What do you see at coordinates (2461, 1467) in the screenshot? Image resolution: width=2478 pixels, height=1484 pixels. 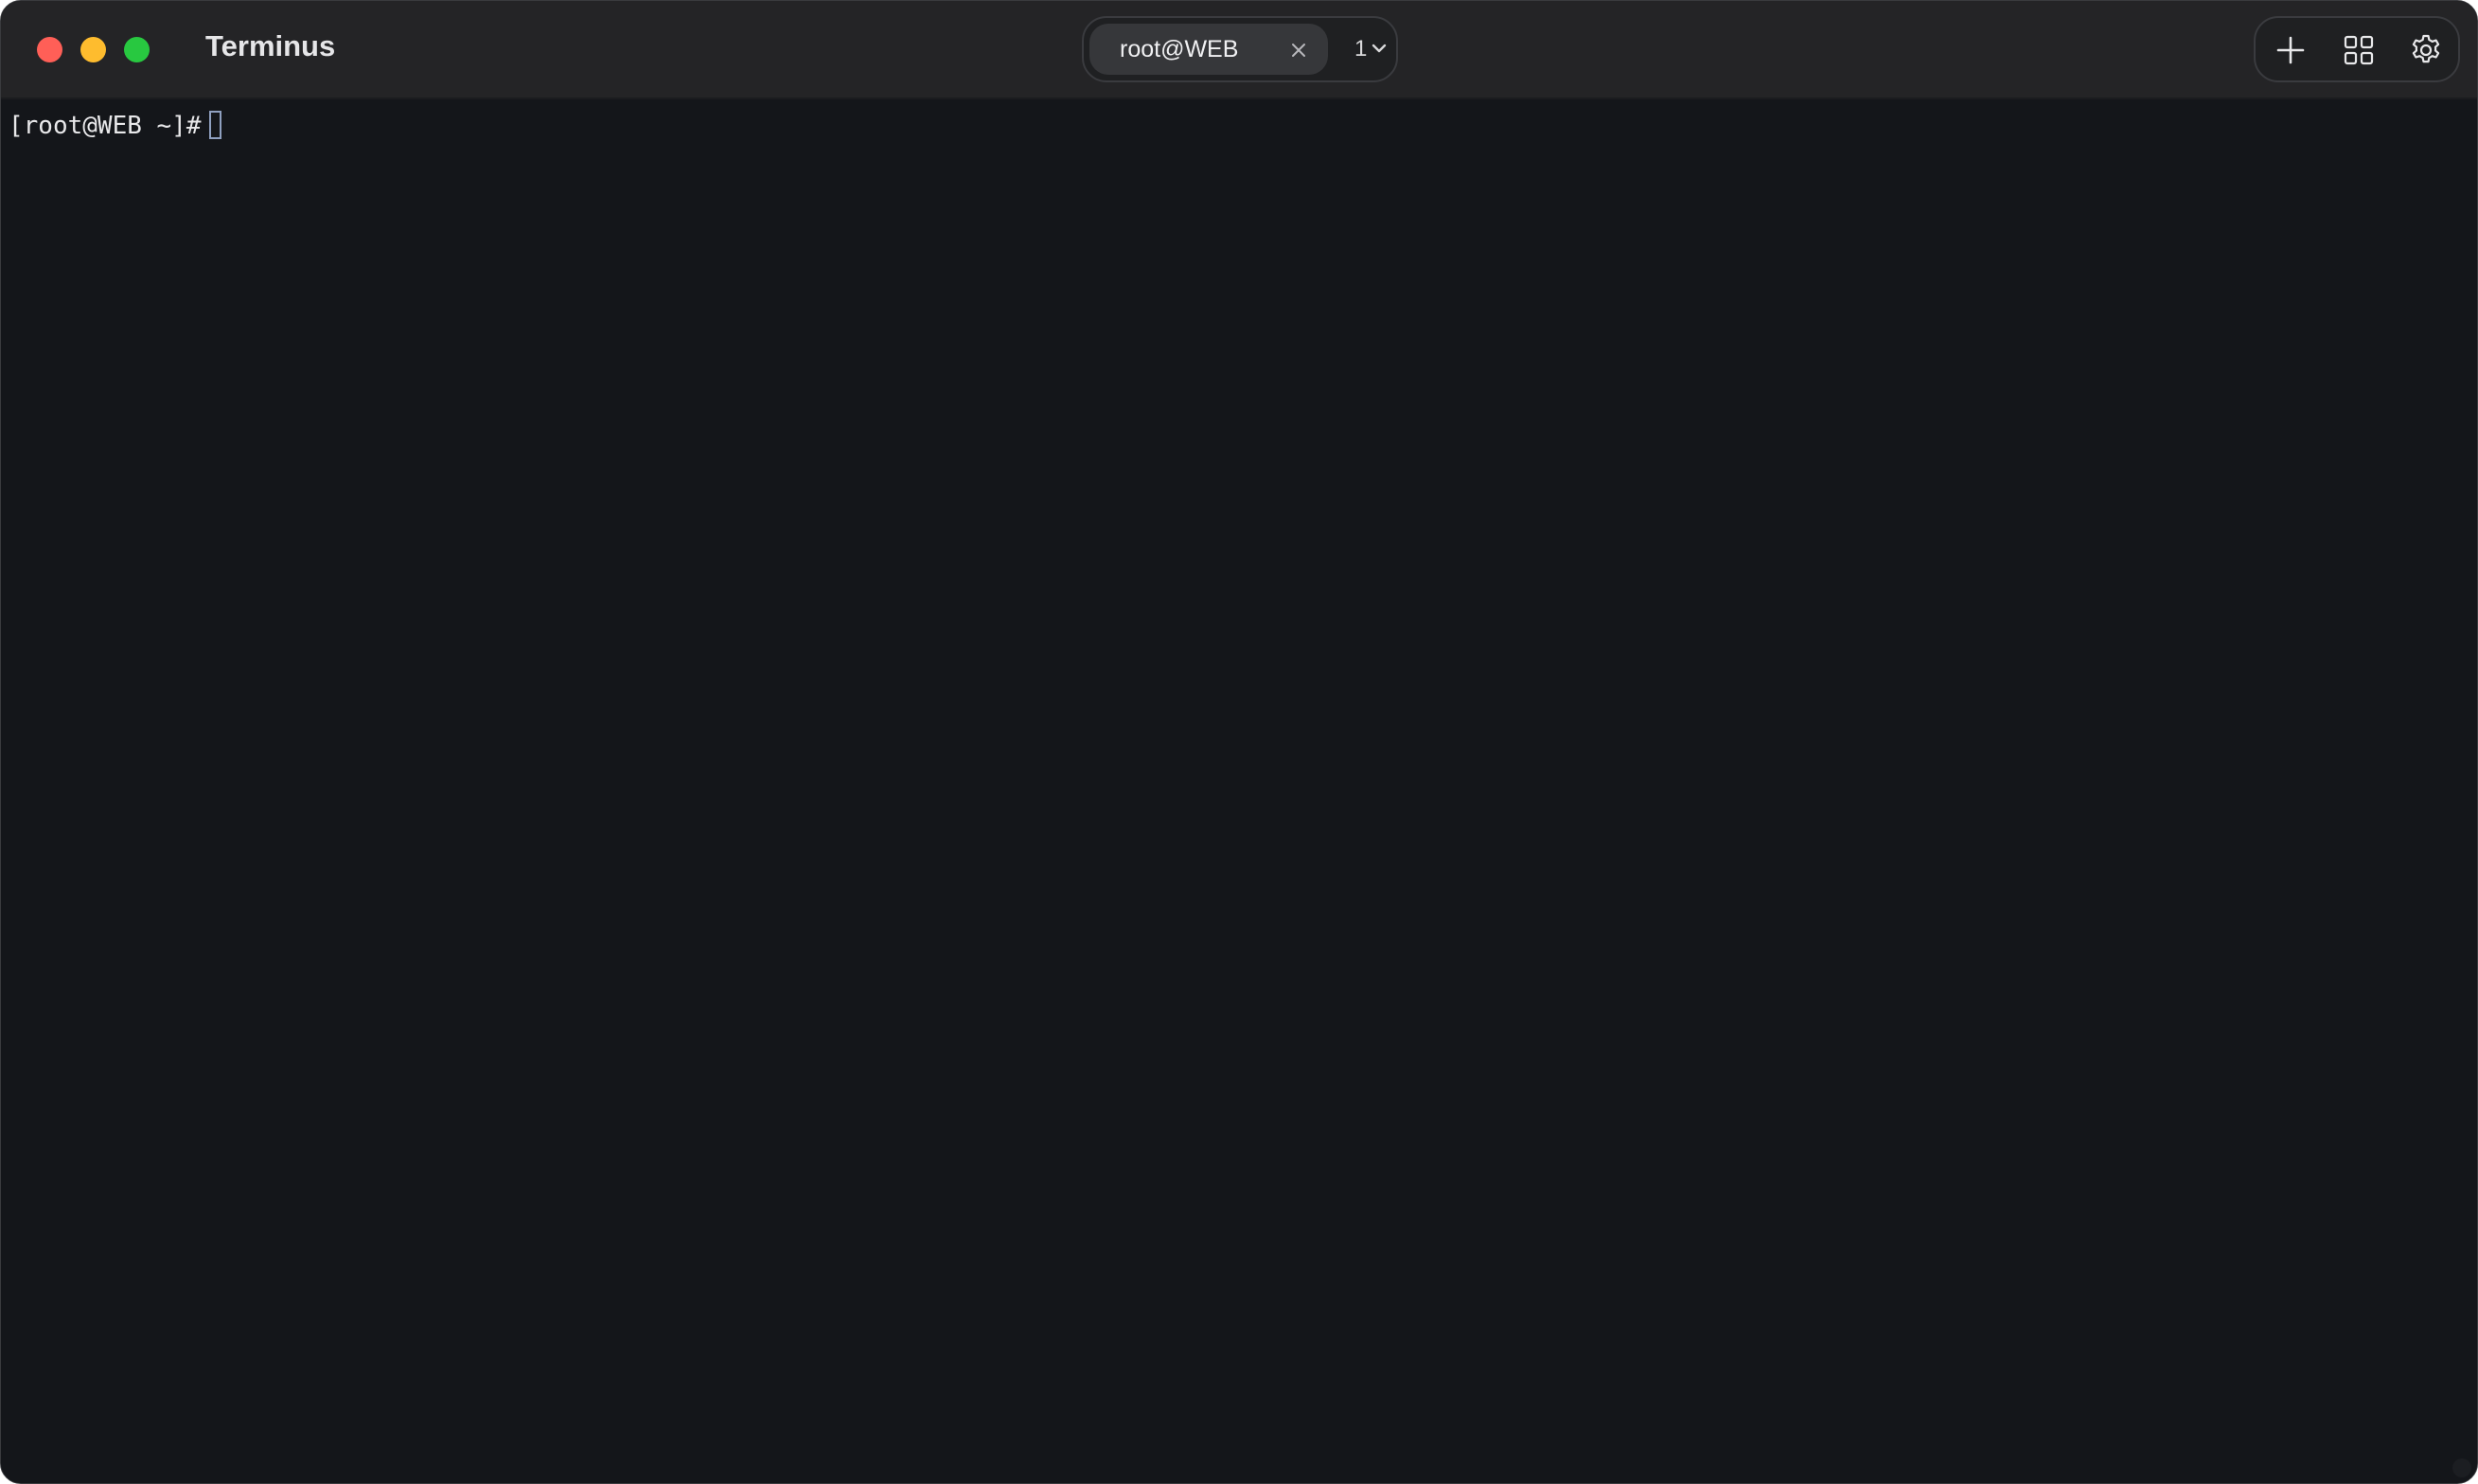 I see `resize-grip` at bounding box center [2461, 1467].